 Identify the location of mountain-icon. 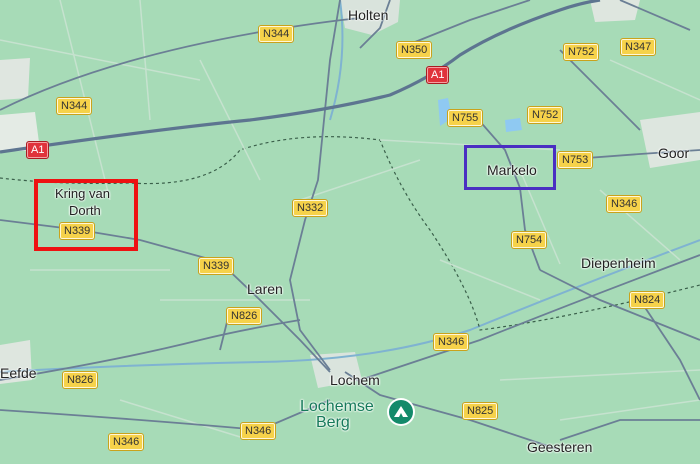
(401, 412).